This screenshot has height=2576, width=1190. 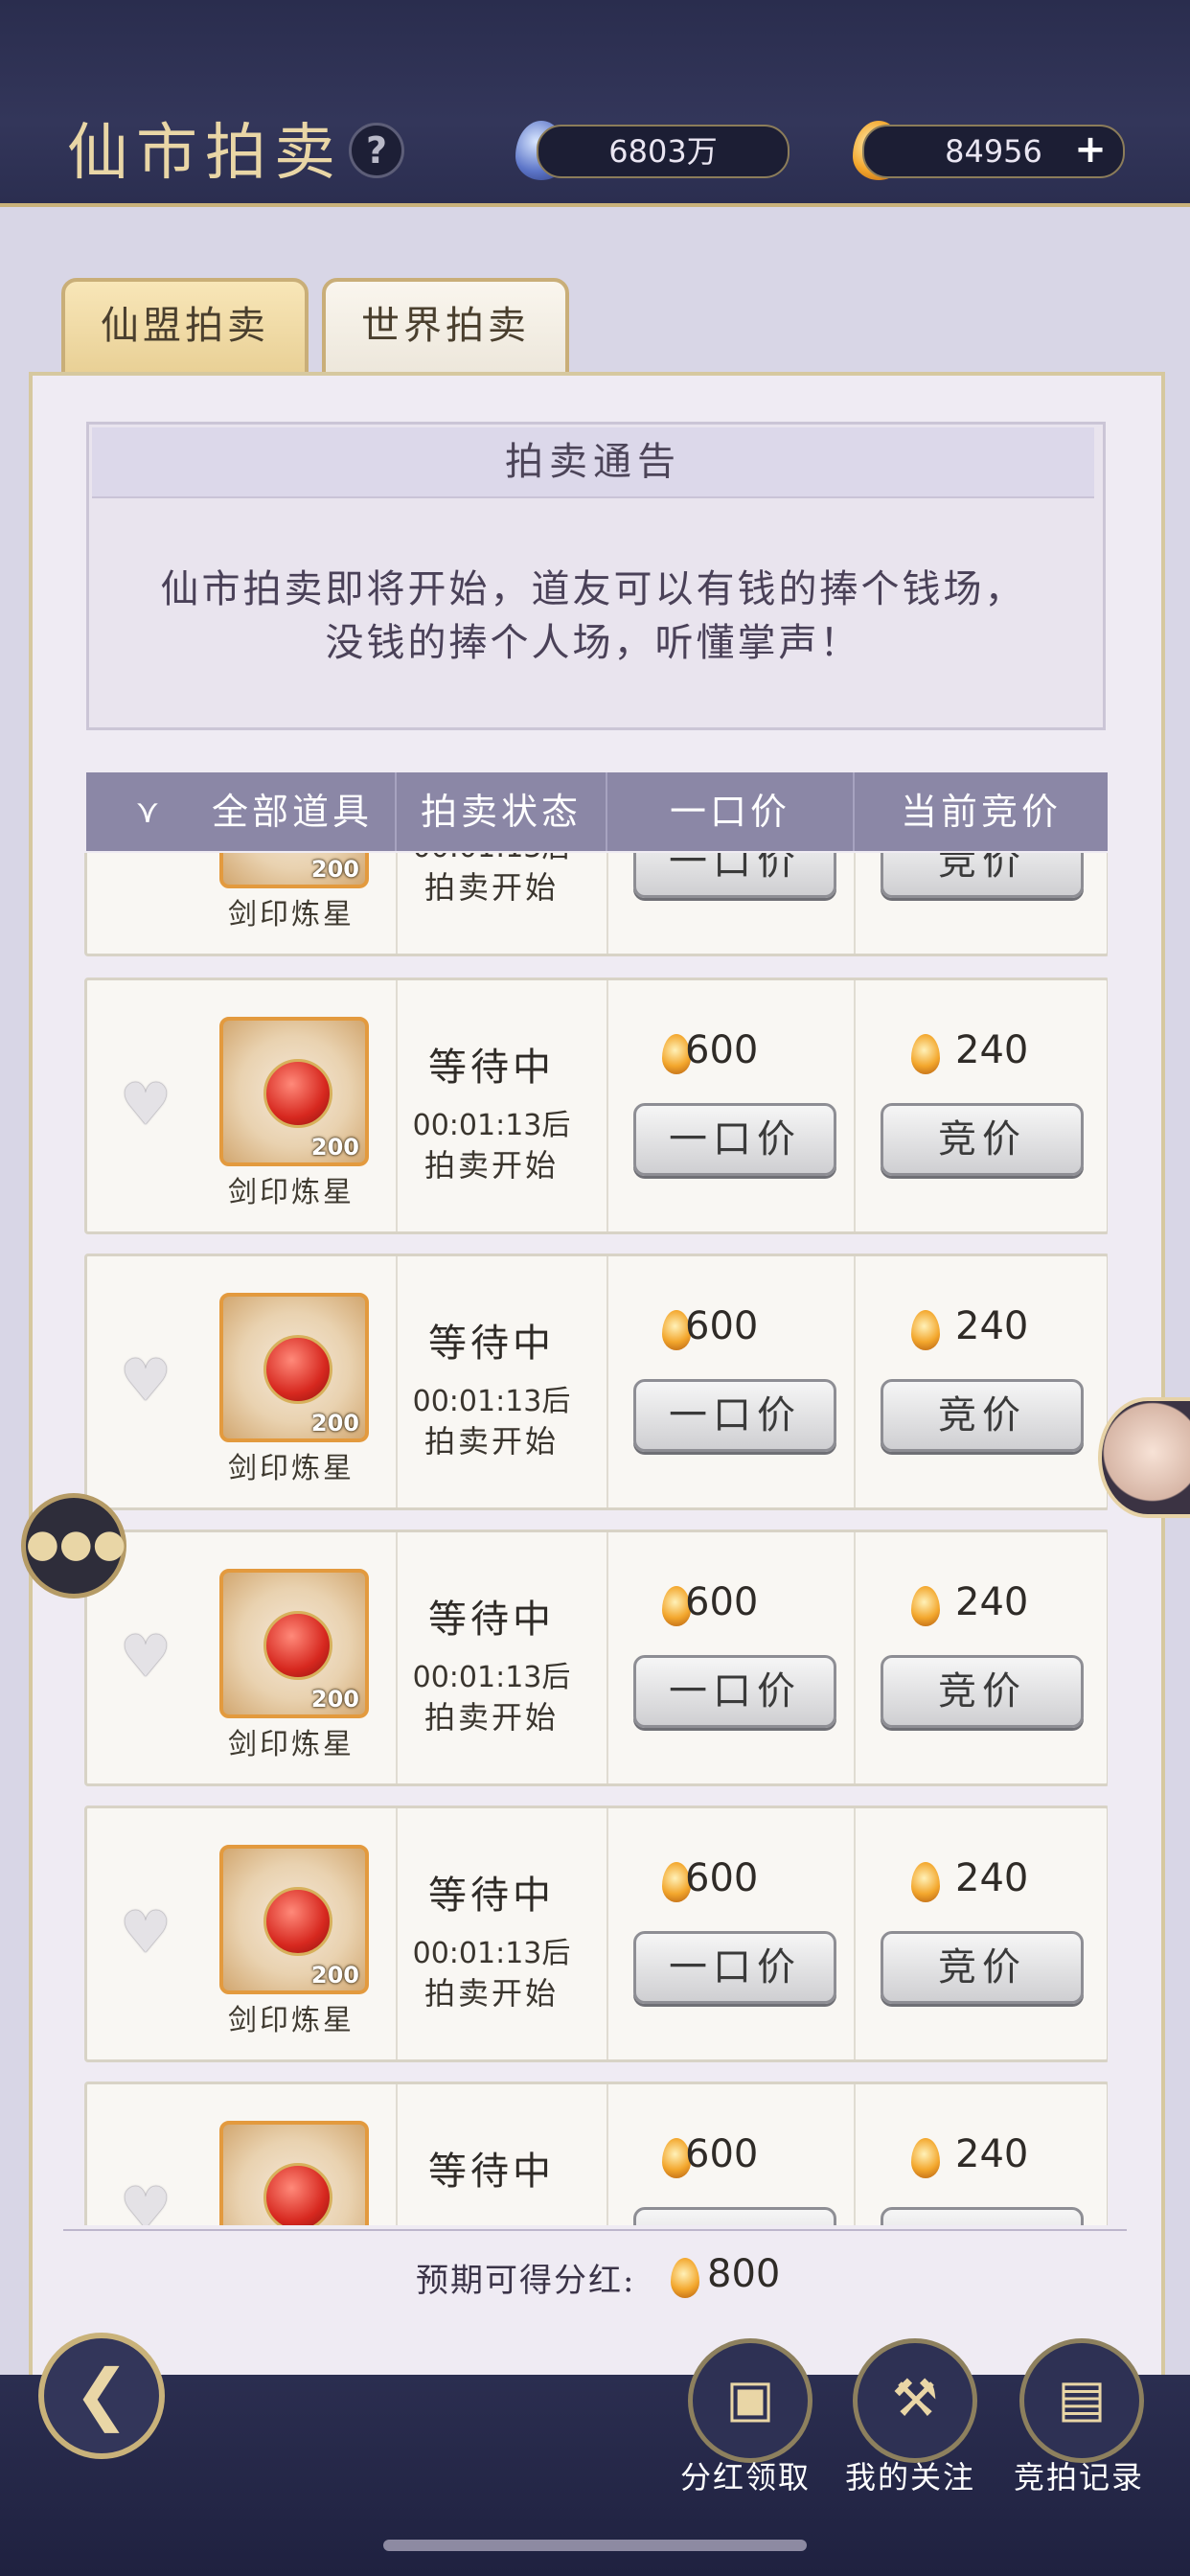 What do you see at coordinates (593, 643) in the screenshot?
I see `notice-line-2: 没钱的捧个人场，听懂掌声！` at bounding box center [593, 643].